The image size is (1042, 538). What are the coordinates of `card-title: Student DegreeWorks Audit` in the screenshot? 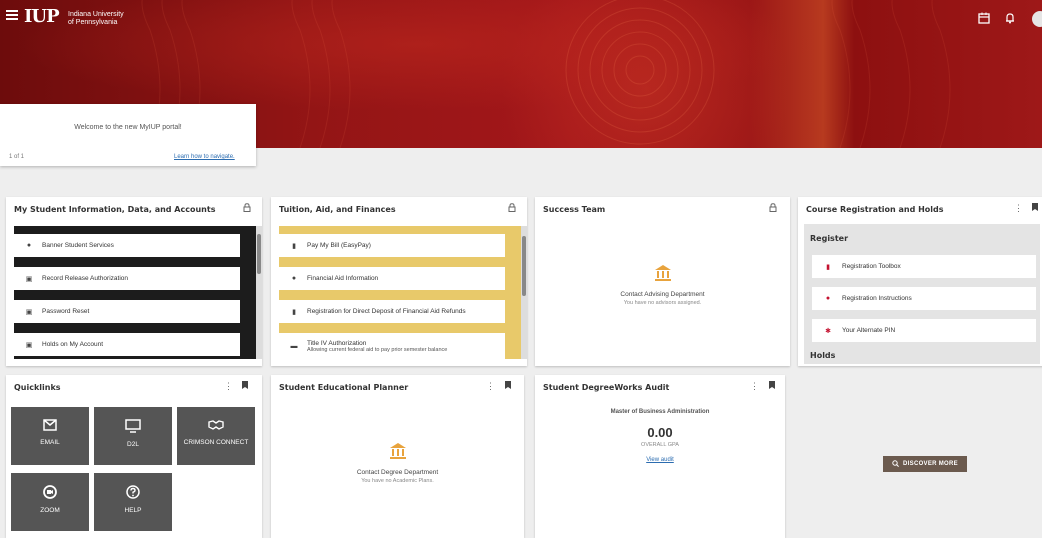 It's located at (606, 387).